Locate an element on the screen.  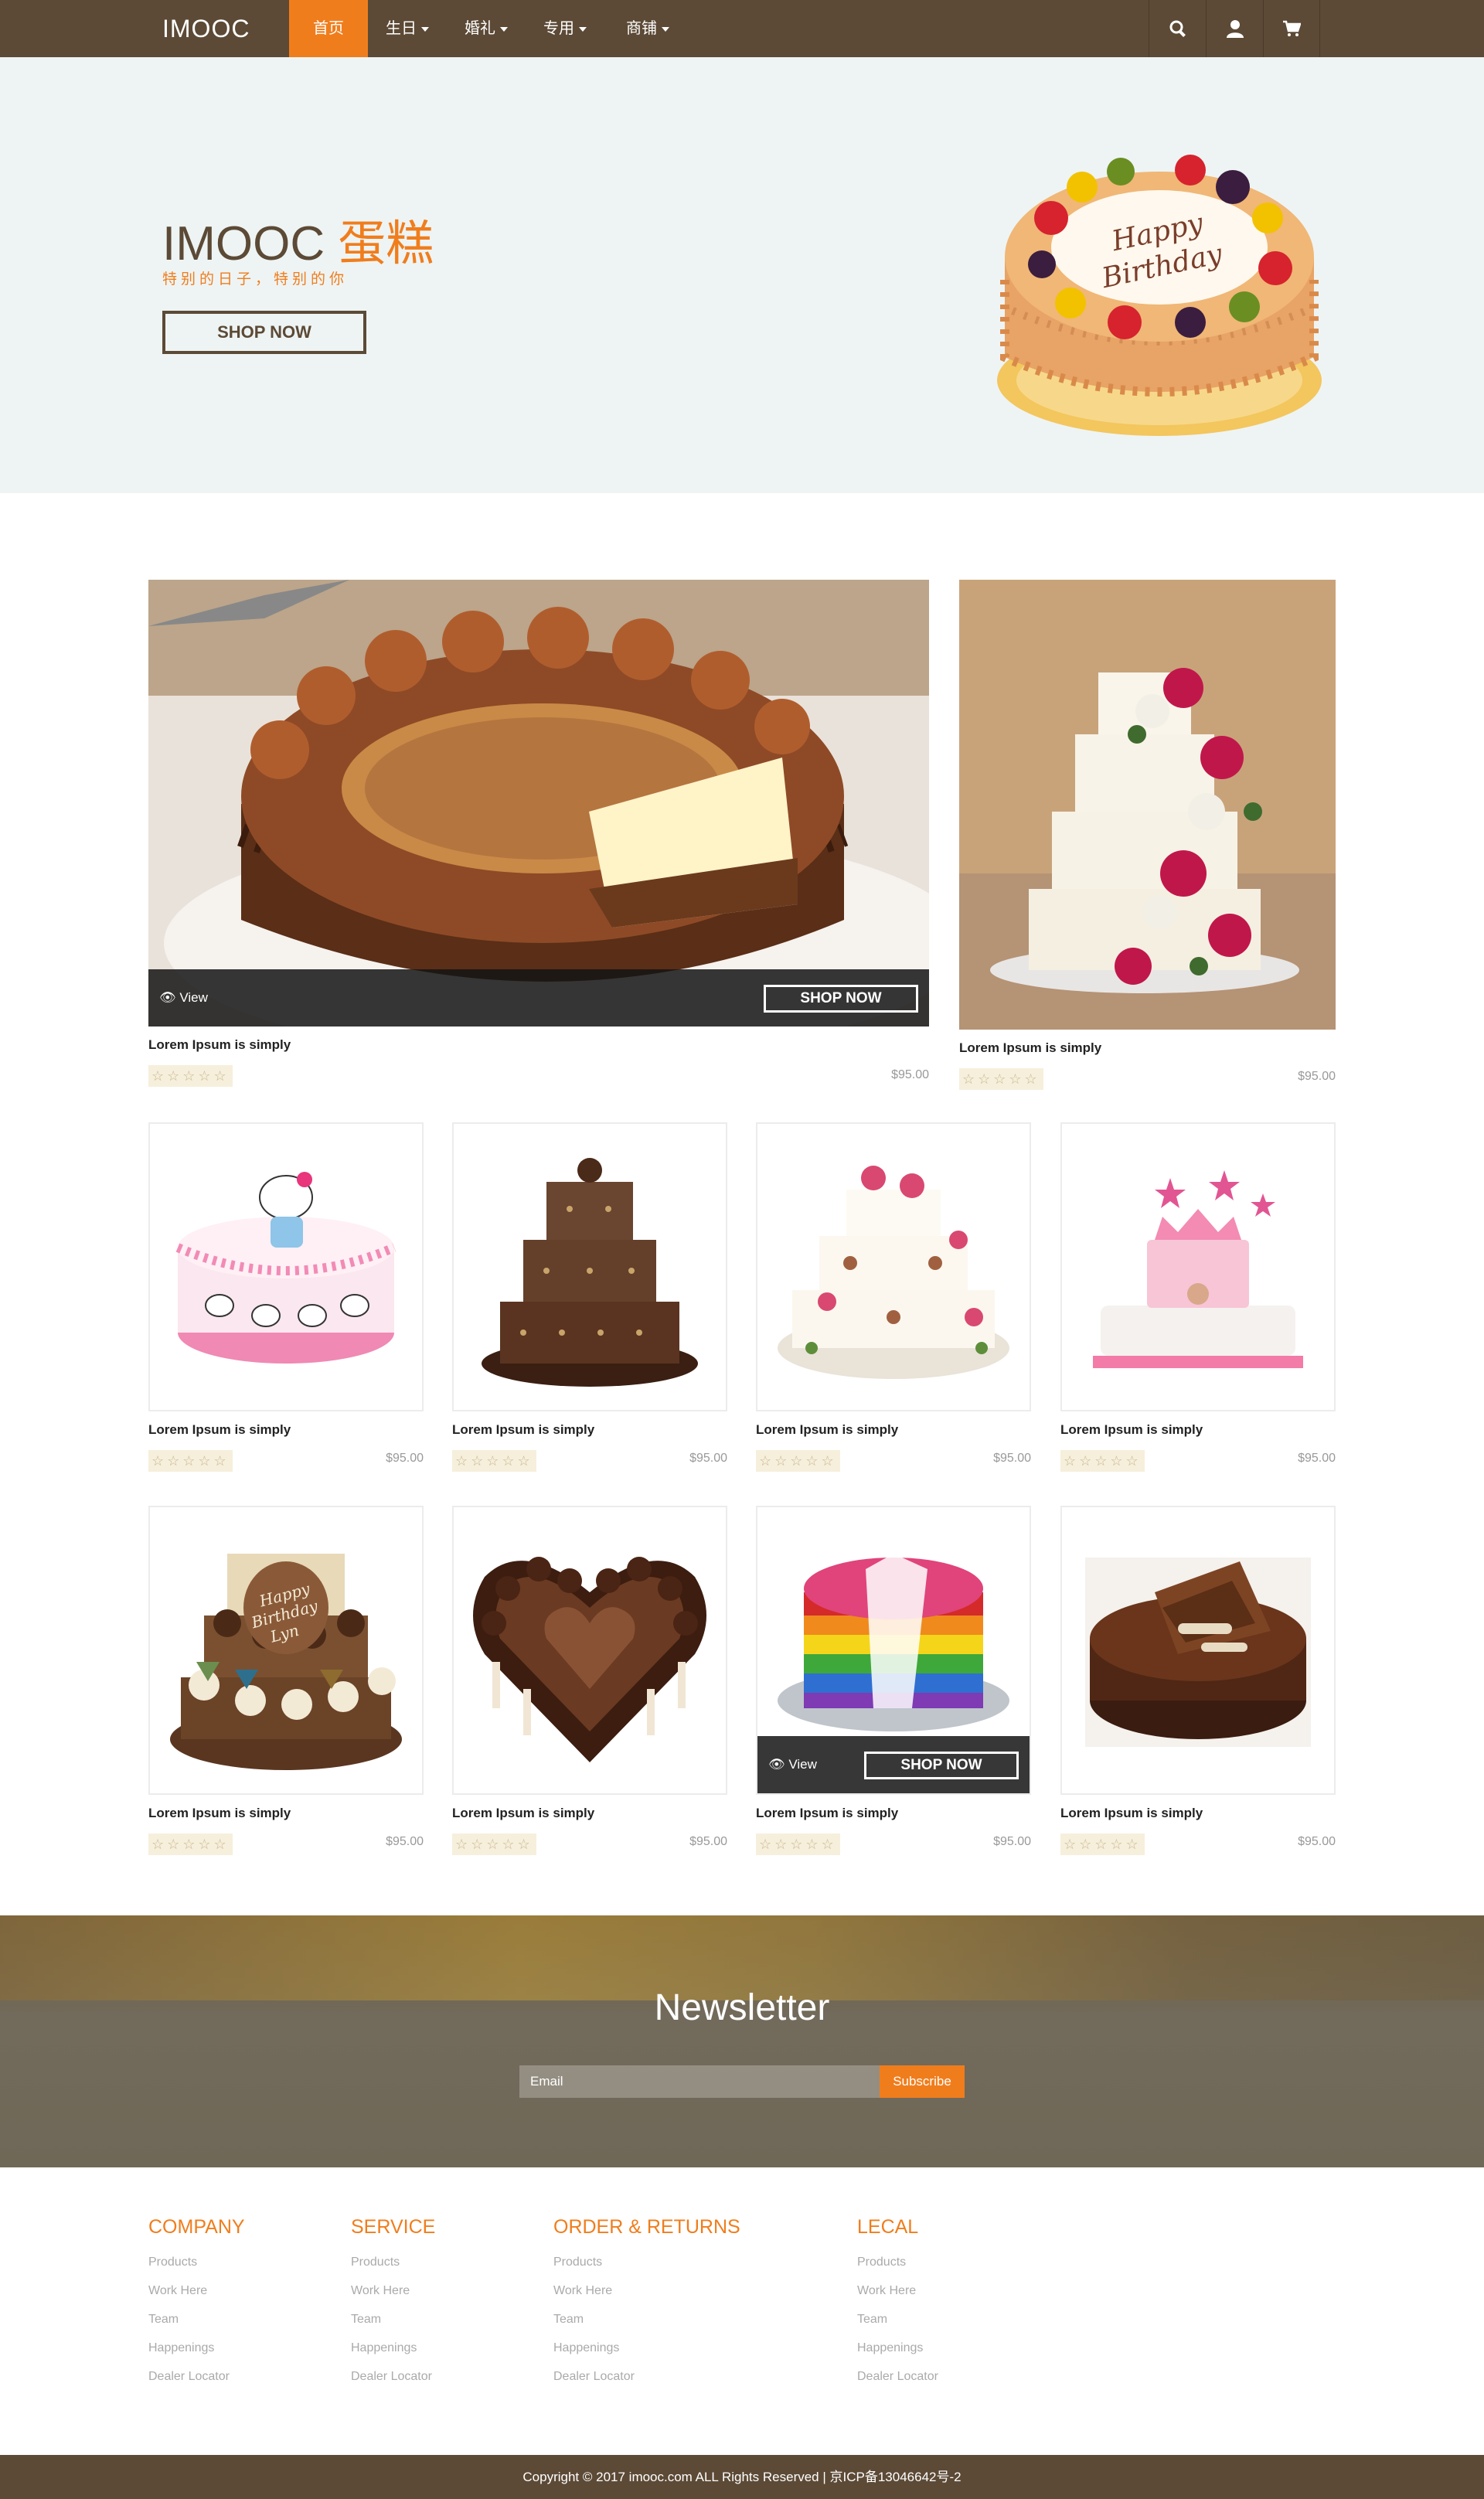
brand-logo: IMOOC is located at coordinates (206, 28).